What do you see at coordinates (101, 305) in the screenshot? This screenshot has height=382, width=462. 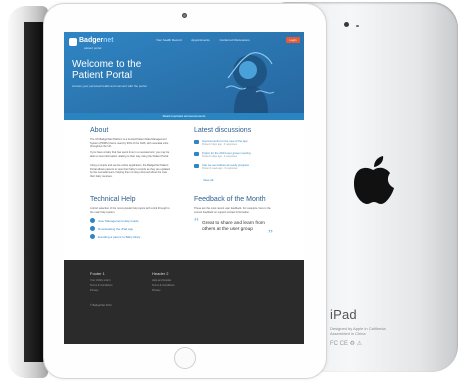 I see `copyright: © BadgerNet 2014` at bounding box center [101, 305].